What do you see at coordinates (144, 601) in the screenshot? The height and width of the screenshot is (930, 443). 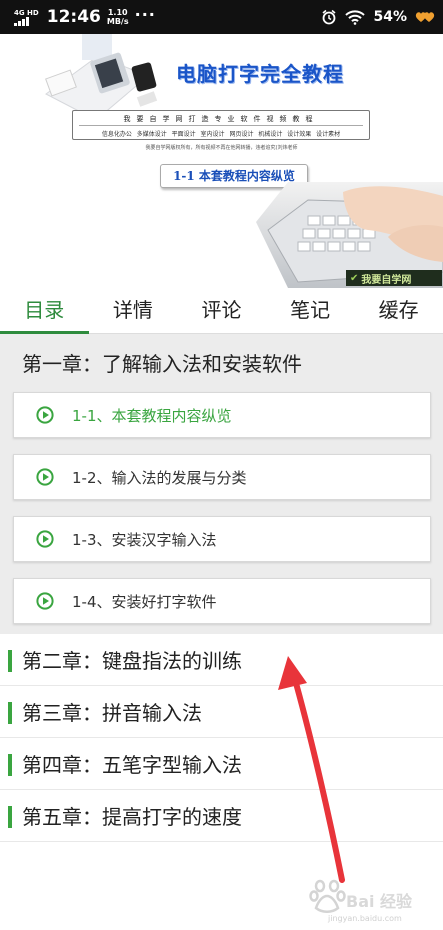 I see `lesson-label: 1-4、安装好打字软件` at bounding box center [144, 601].